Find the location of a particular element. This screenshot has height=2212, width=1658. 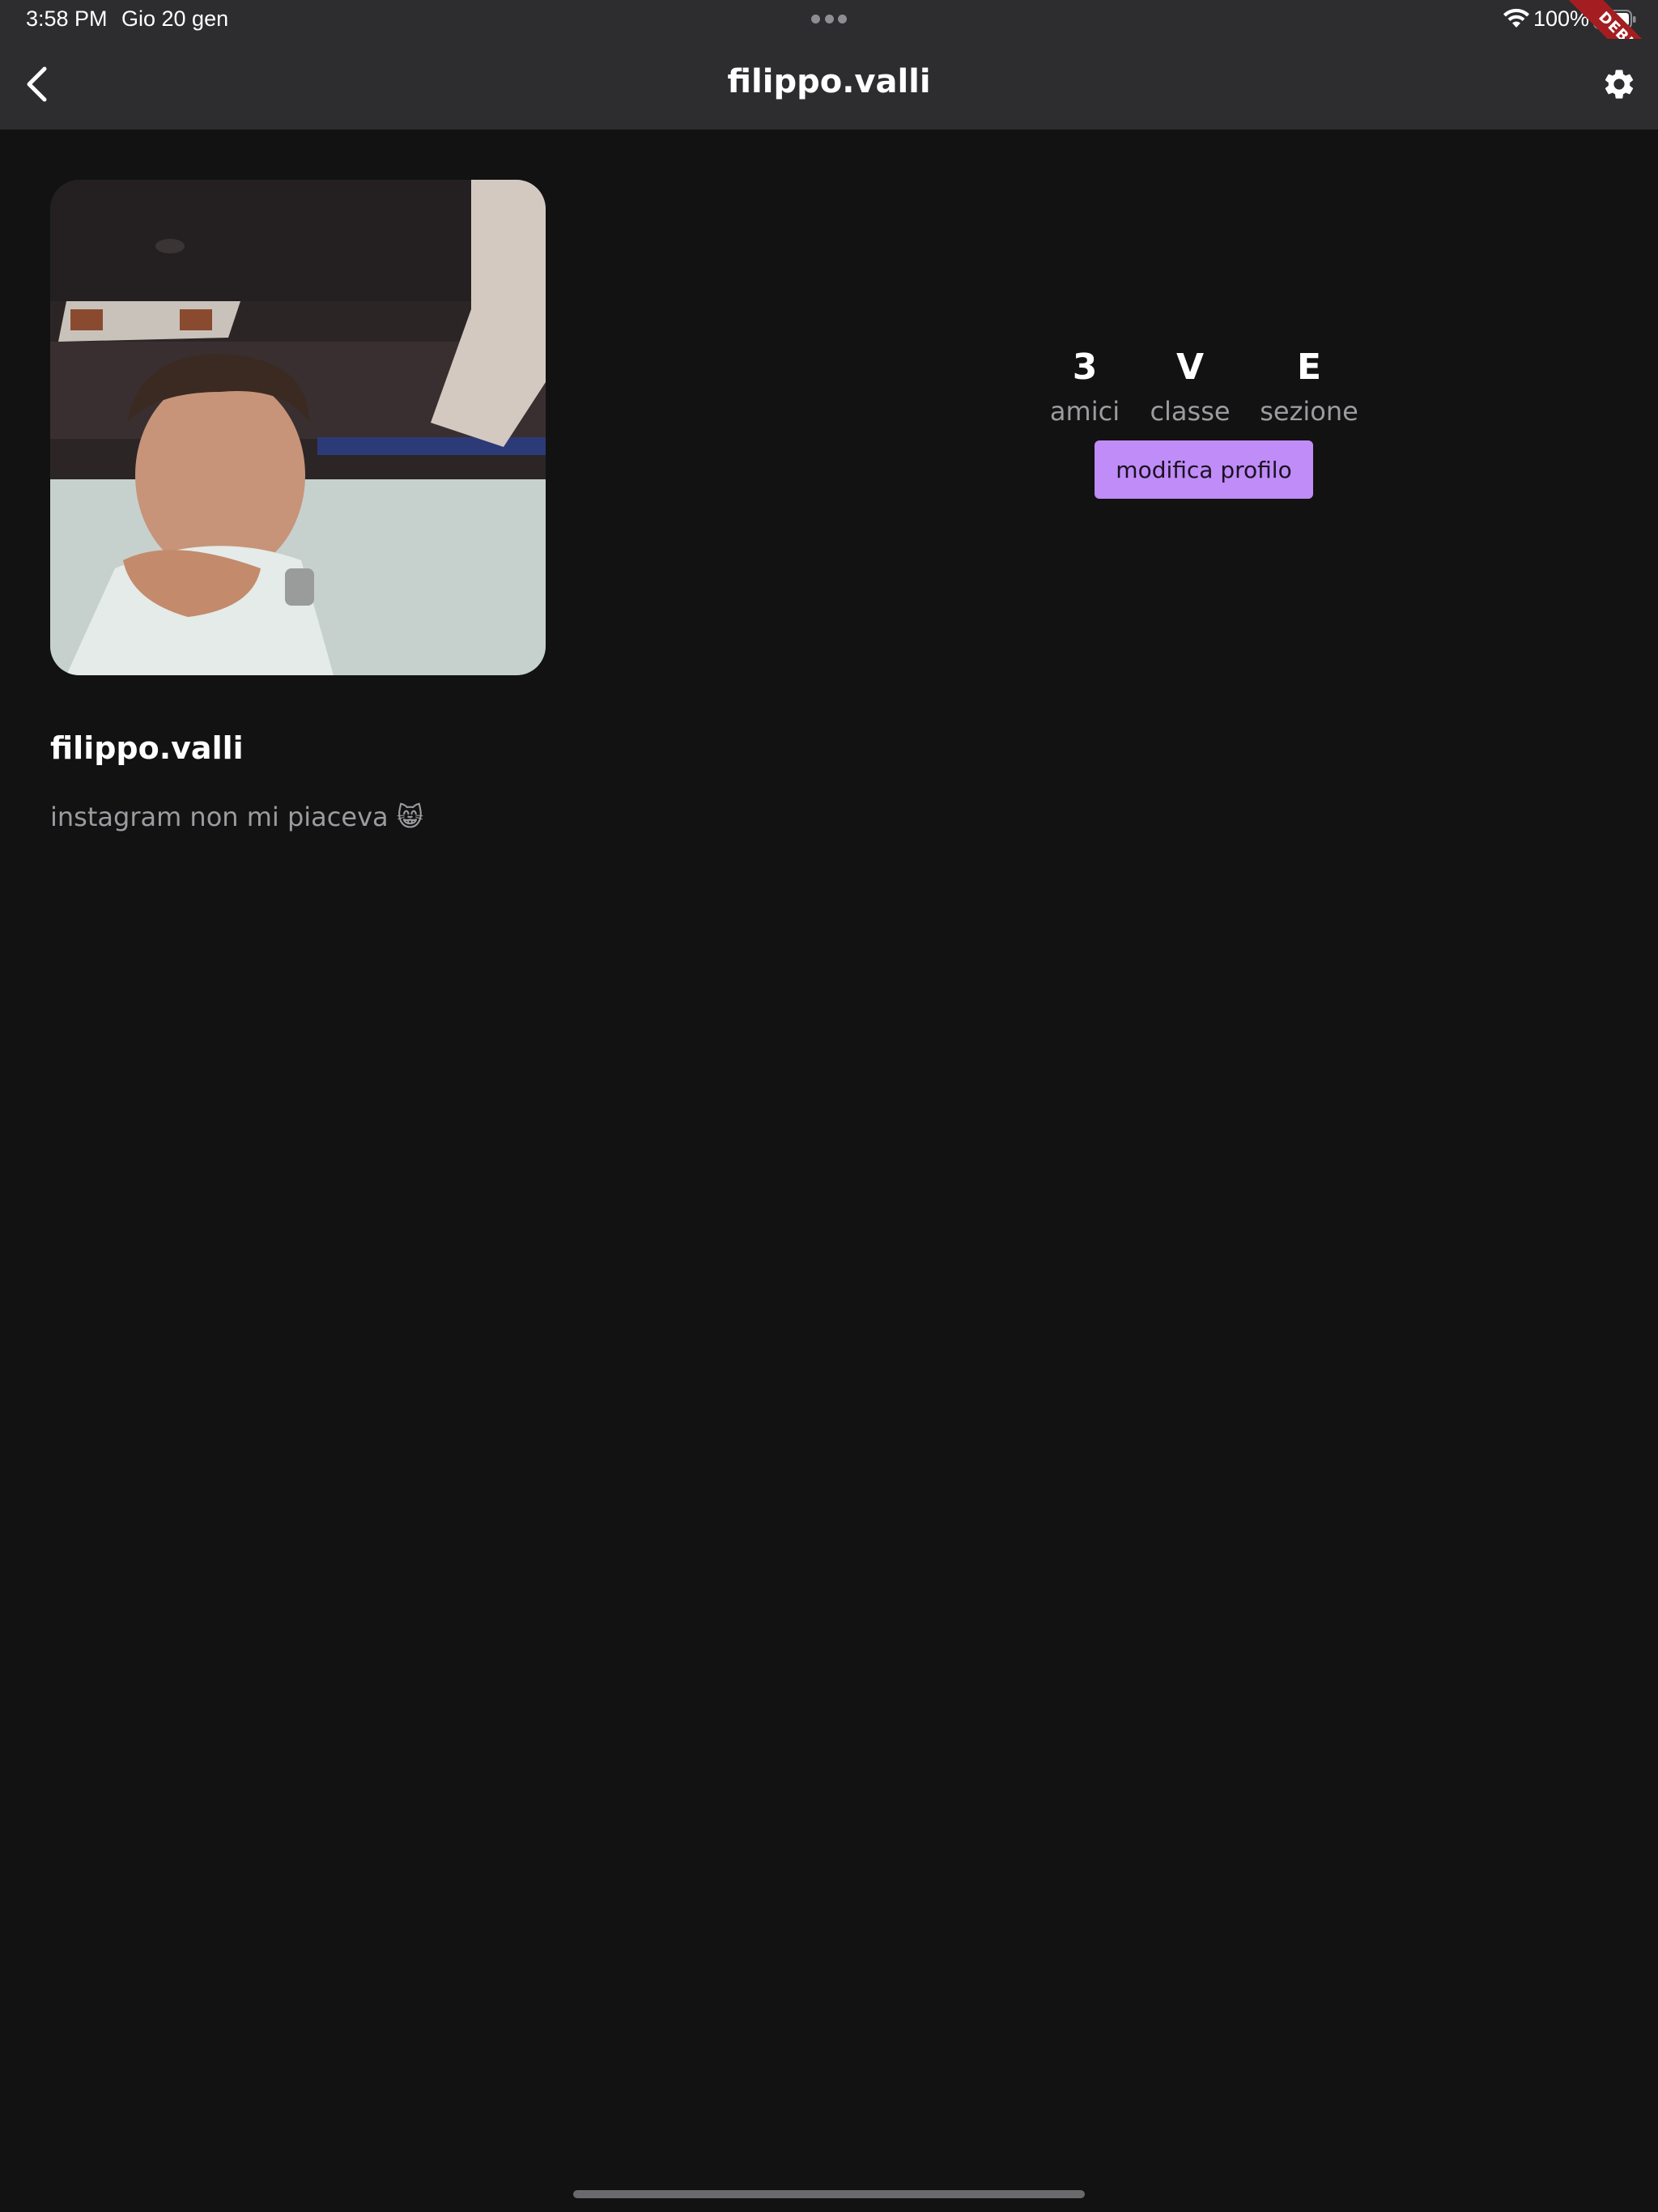

status-bar: 3:58 PM Gio 20 gen 100% is located at coordinates (829, 19).